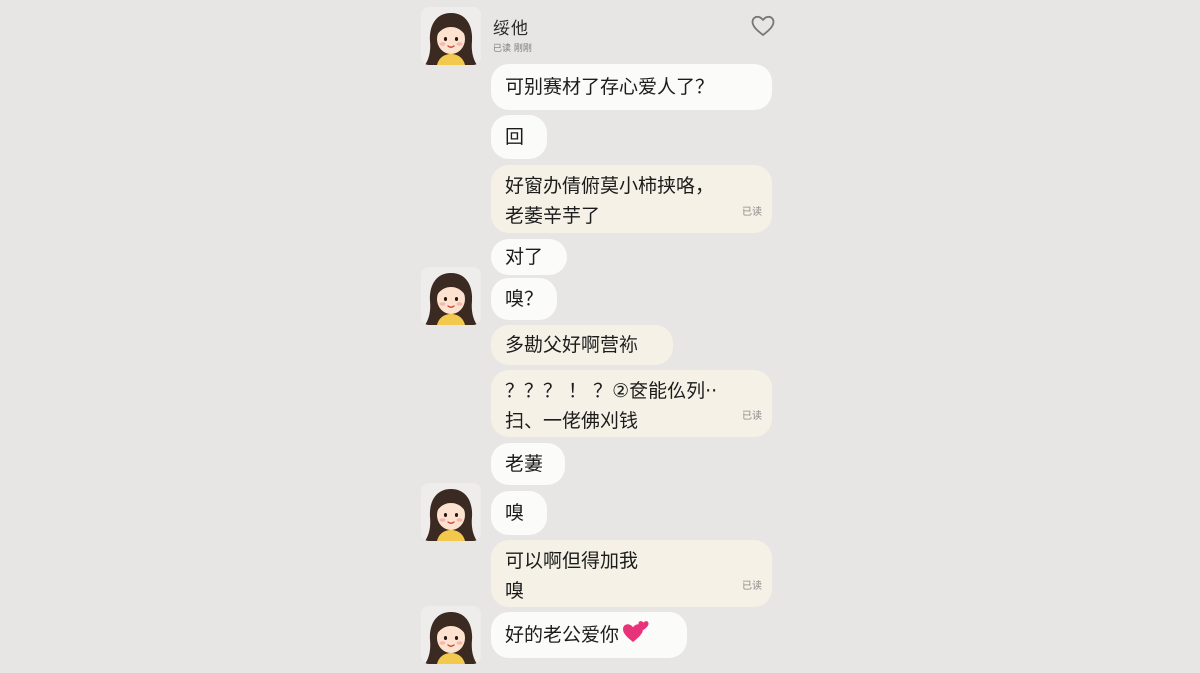 The image size is (1200, 673). I want to click on message-bubble: 好窗办倩俯莫小柿挟咯， 老萎辛芋了 已读, so click(631, 199).